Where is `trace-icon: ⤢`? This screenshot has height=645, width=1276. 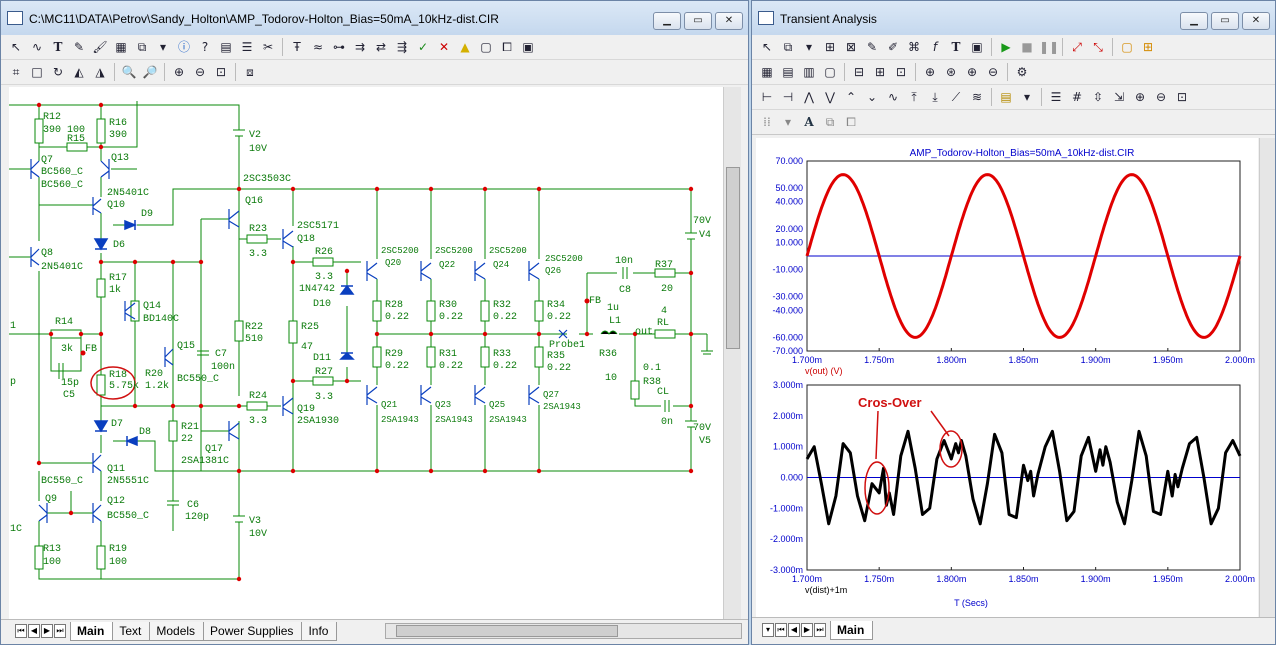
trace-icon: ⤢ is located at coordinates (1077, 47).